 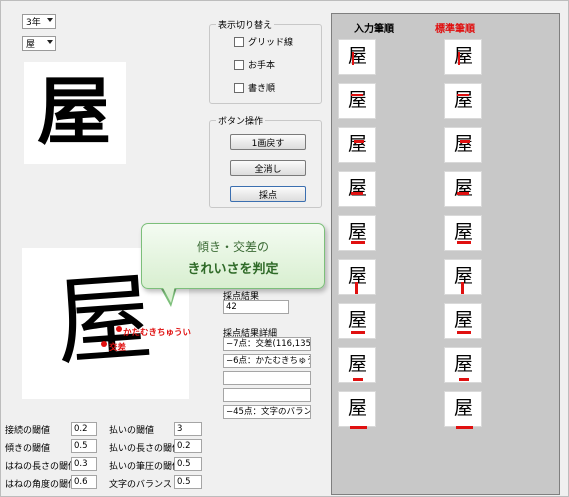 I want to click on chevron-down-icon, so click(x=50, y=42).